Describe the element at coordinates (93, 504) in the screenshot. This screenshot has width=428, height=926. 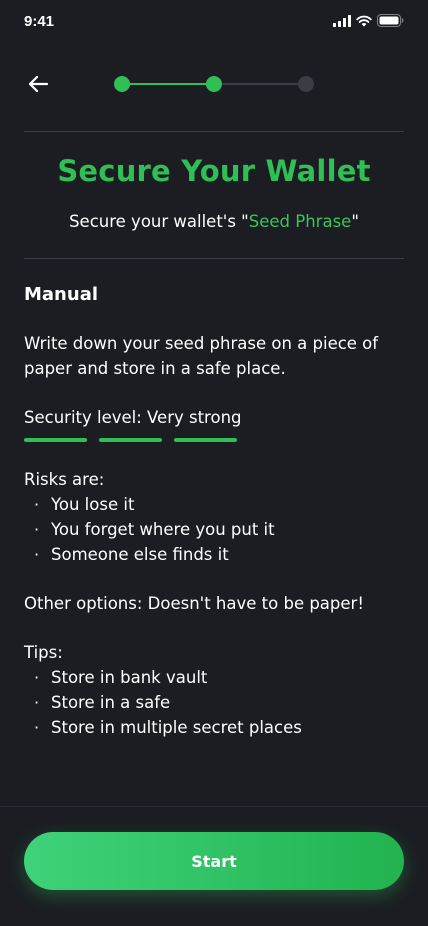
I see `risk-text: You lose it` at that location.